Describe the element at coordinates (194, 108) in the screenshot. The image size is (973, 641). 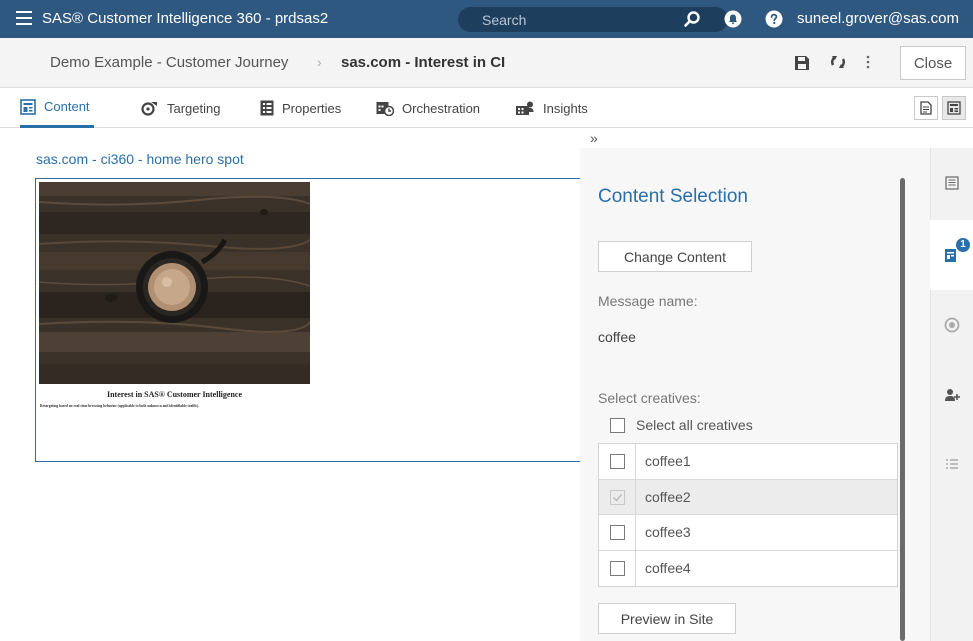
I see `tab-targeting-label: Targeting` at that location.